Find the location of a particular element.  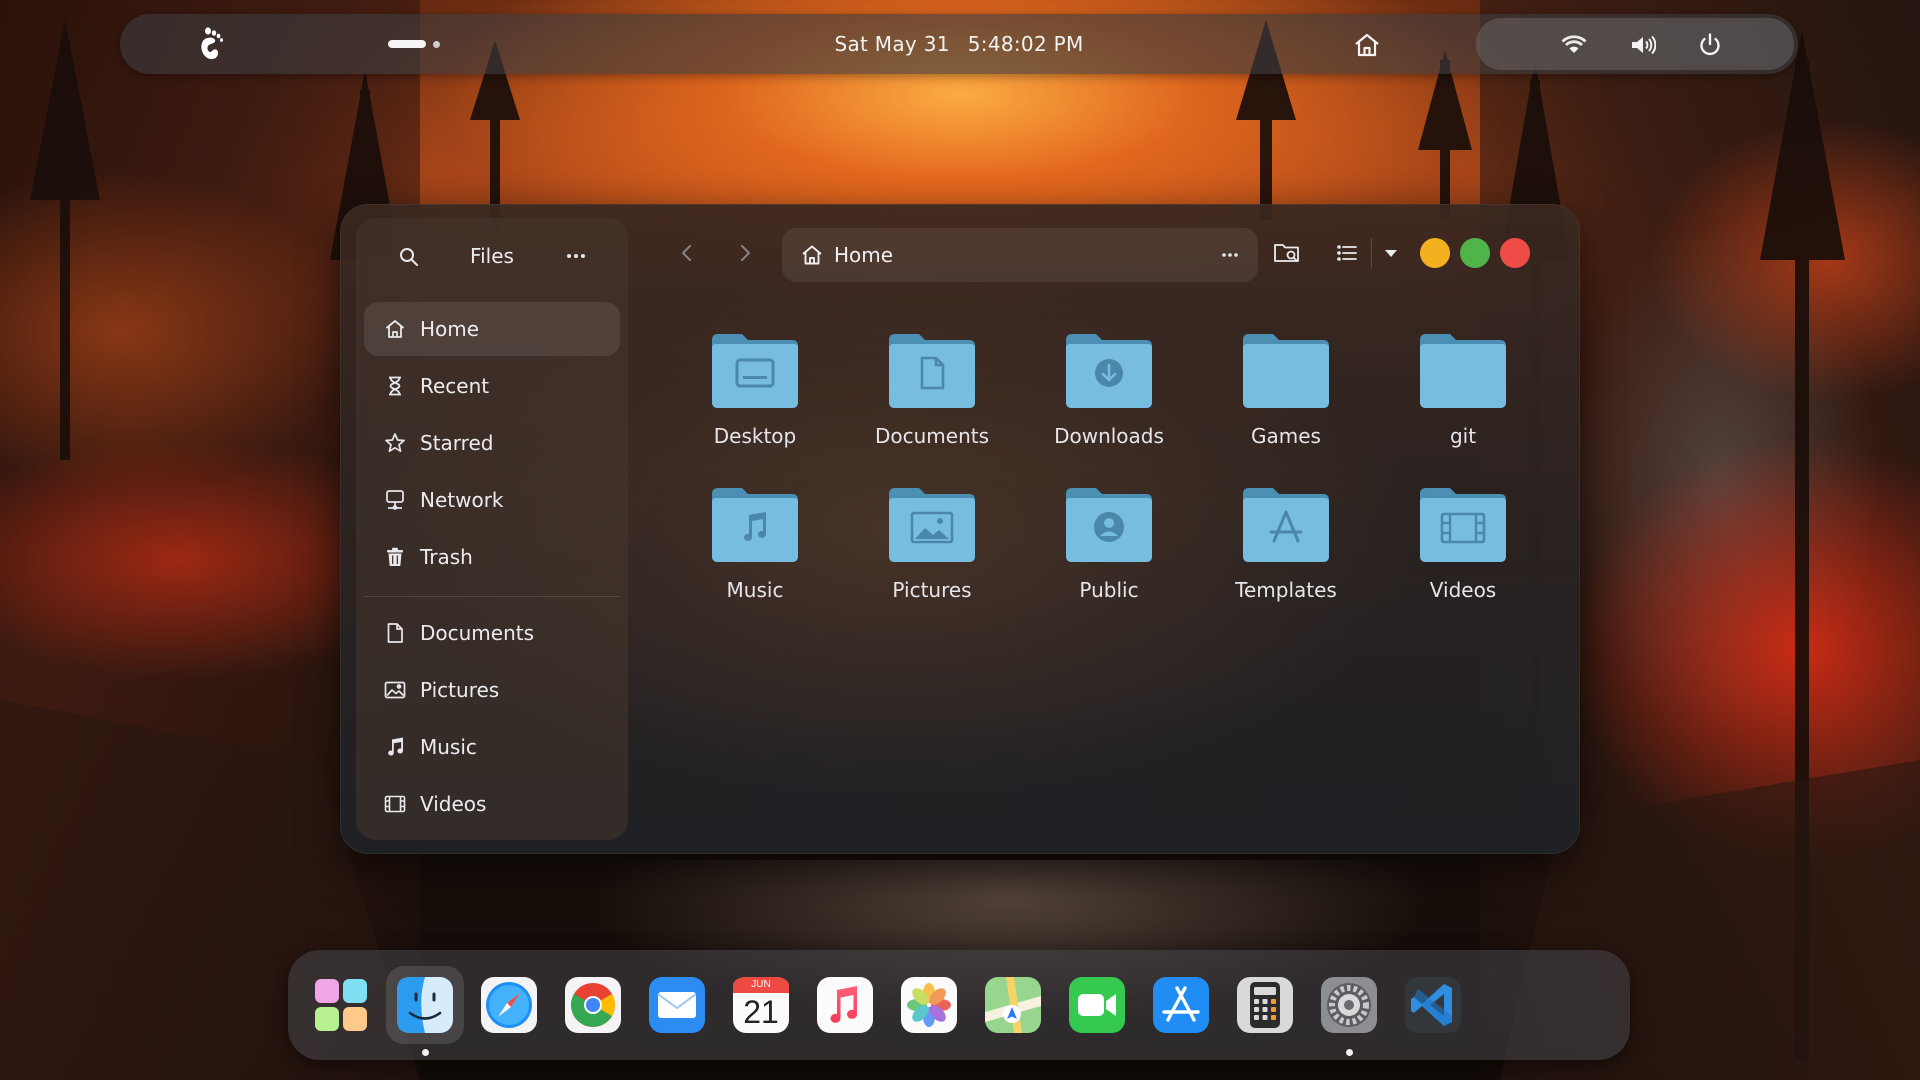

folder-label: git is located at coordinates (1463, 436).